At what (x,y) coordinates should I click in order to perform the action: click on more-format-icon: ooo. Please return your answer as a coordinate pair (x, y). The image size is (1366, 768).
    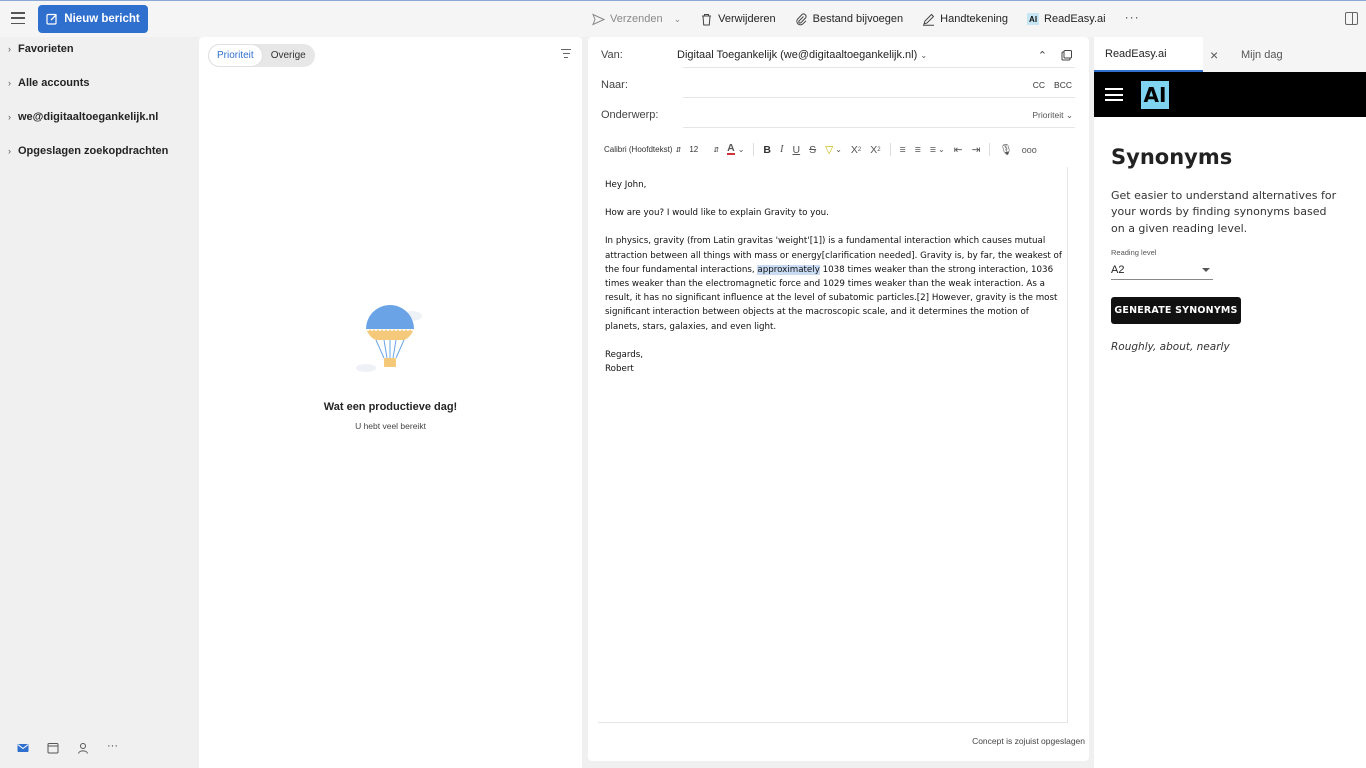
    Looking at the image, I should click on (1029, 150).